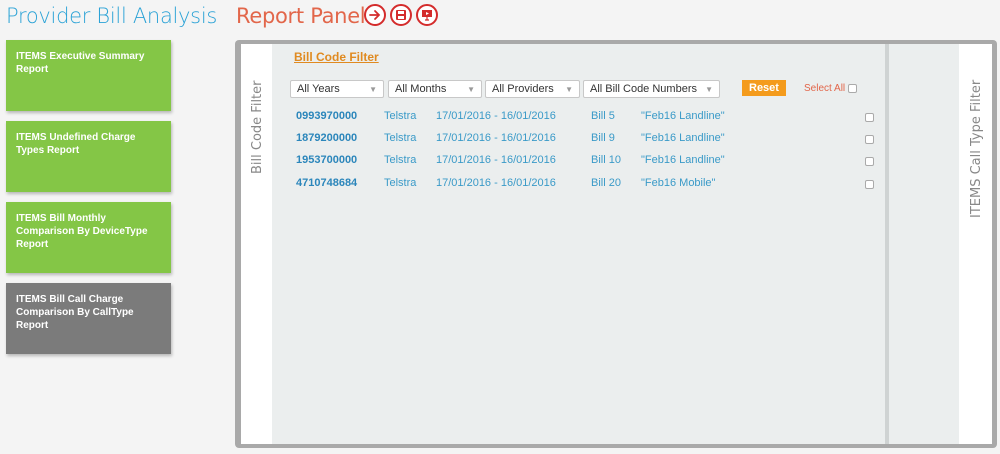  I want to click on save-button, so click(401, 15).